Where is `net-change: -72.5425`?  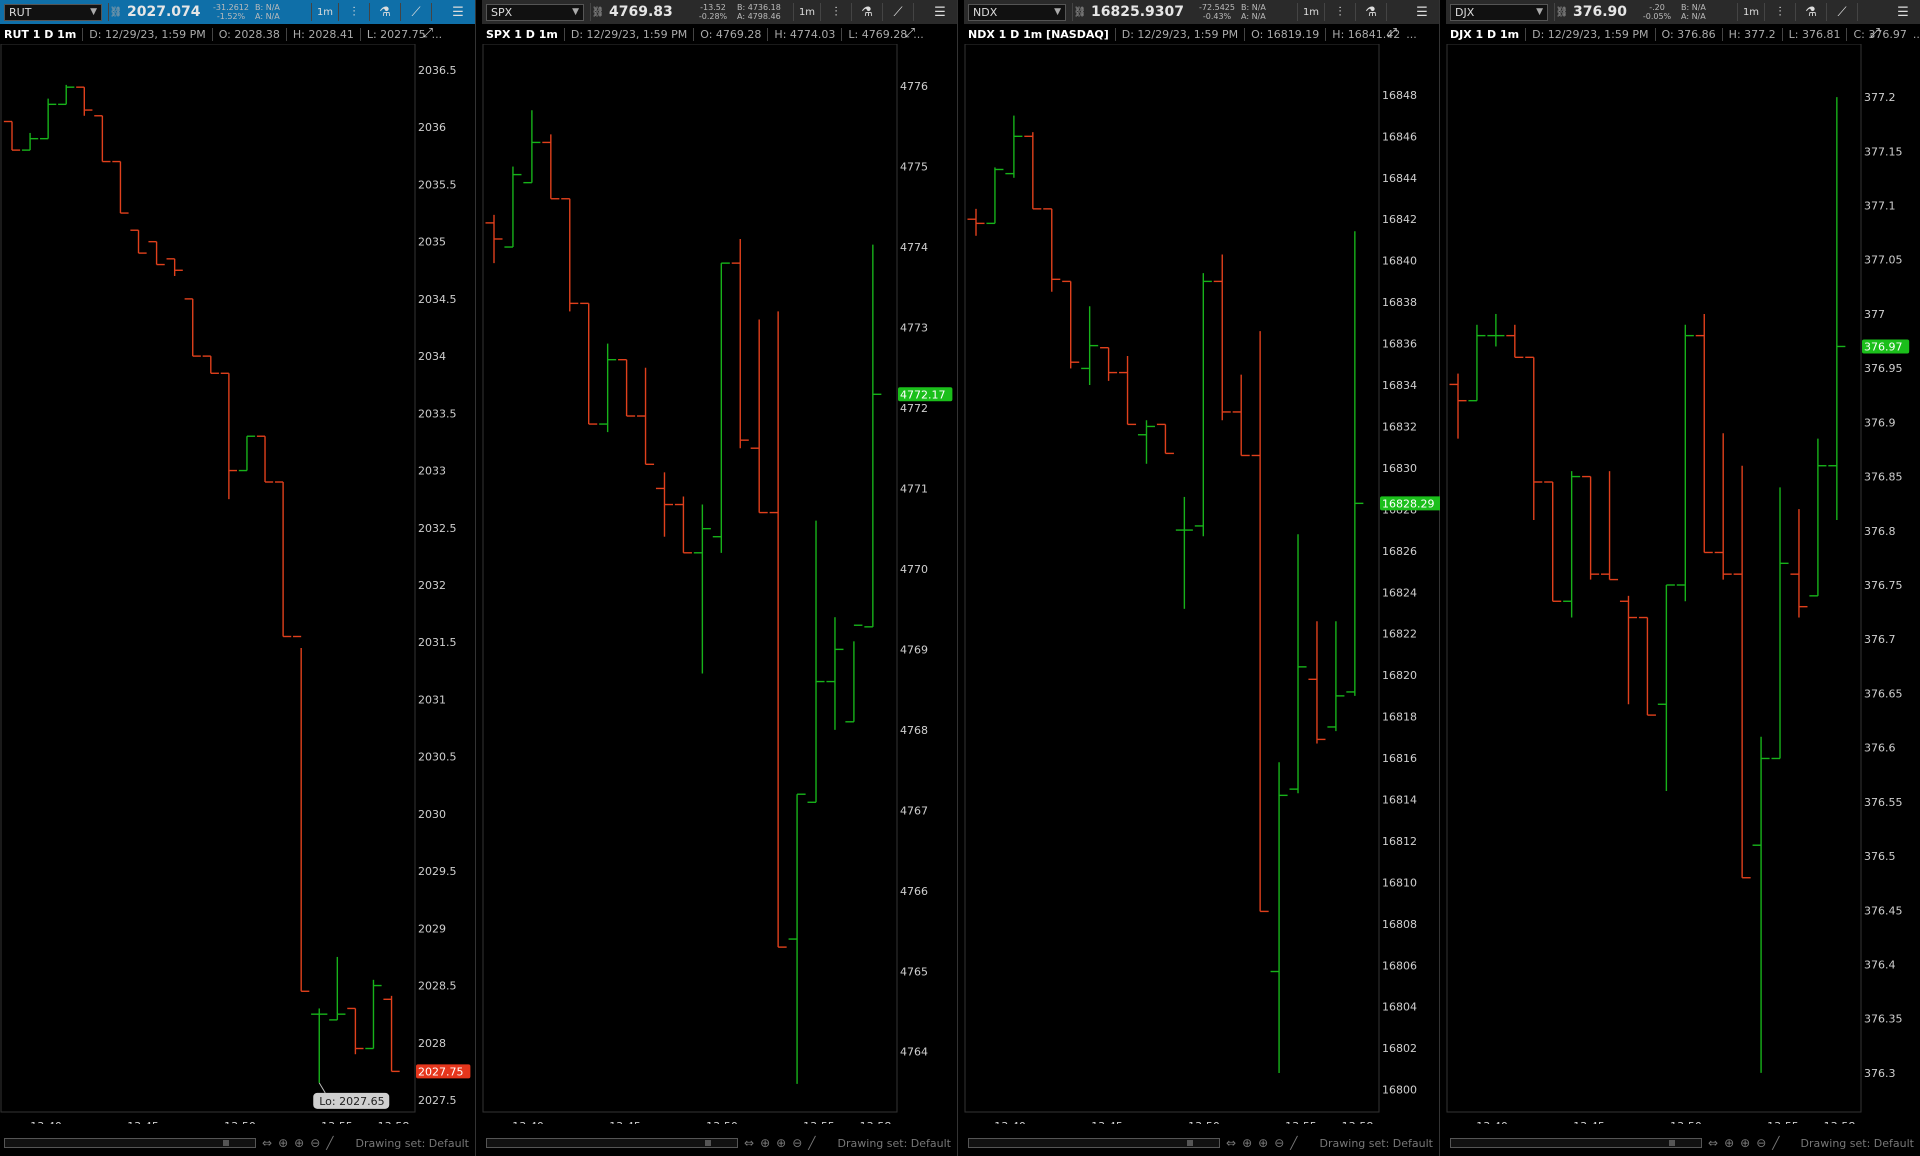 net-change: -72.5425 is located at coordinates (1217, 7).